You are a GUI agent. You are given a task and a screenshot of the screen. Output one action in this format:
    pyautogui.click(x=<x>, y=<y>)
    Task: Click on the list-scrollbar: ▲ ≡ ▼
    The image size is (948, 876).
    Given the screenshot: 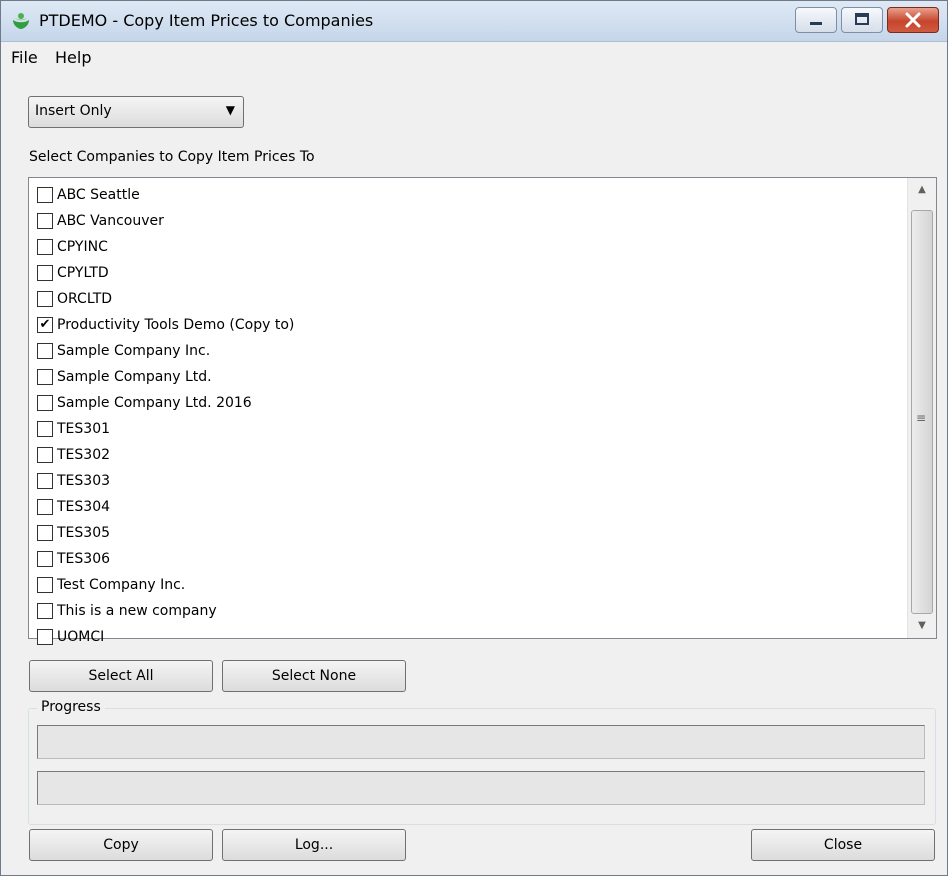 What is the action you would take?
    pyautogui.click(x=921, y=408)
    